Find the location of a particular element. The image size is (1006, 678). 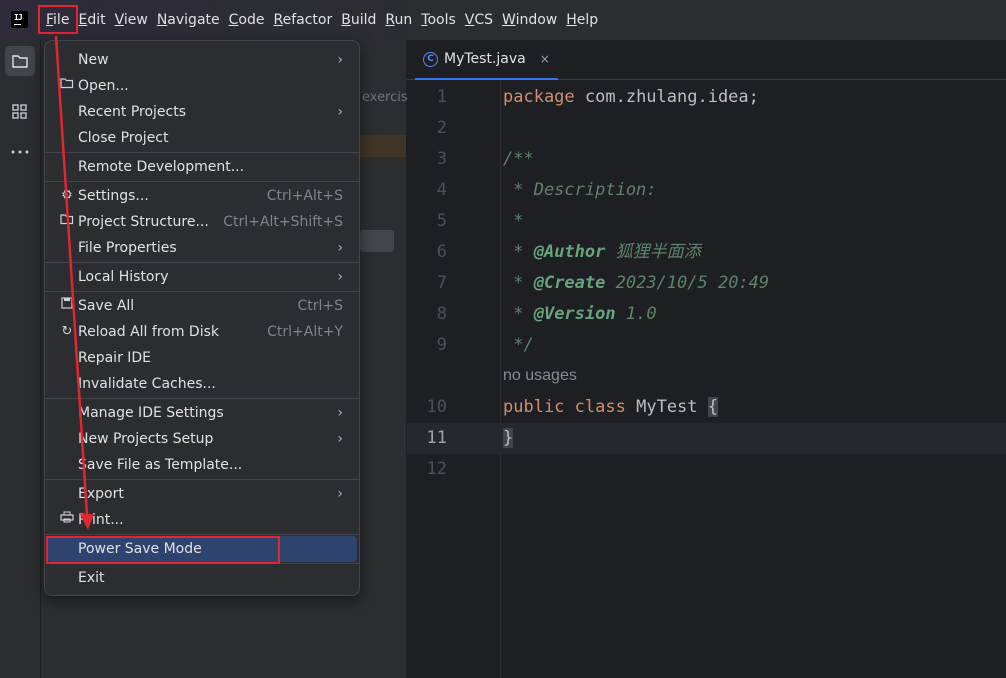

doc-comment: 2023/10/5 20:49 is located at coordinates (687, 283).